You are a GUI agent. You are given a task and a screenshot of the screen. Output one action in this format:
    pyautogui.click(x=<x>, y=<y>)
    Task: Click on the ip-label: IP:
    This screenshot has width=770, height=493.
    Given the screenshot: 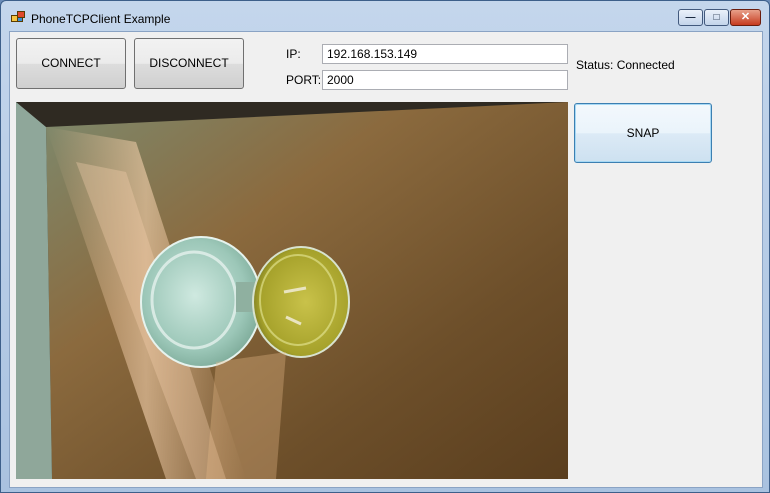 What is the action you would take?
    pyautogui.click(x=293, y=54)
    